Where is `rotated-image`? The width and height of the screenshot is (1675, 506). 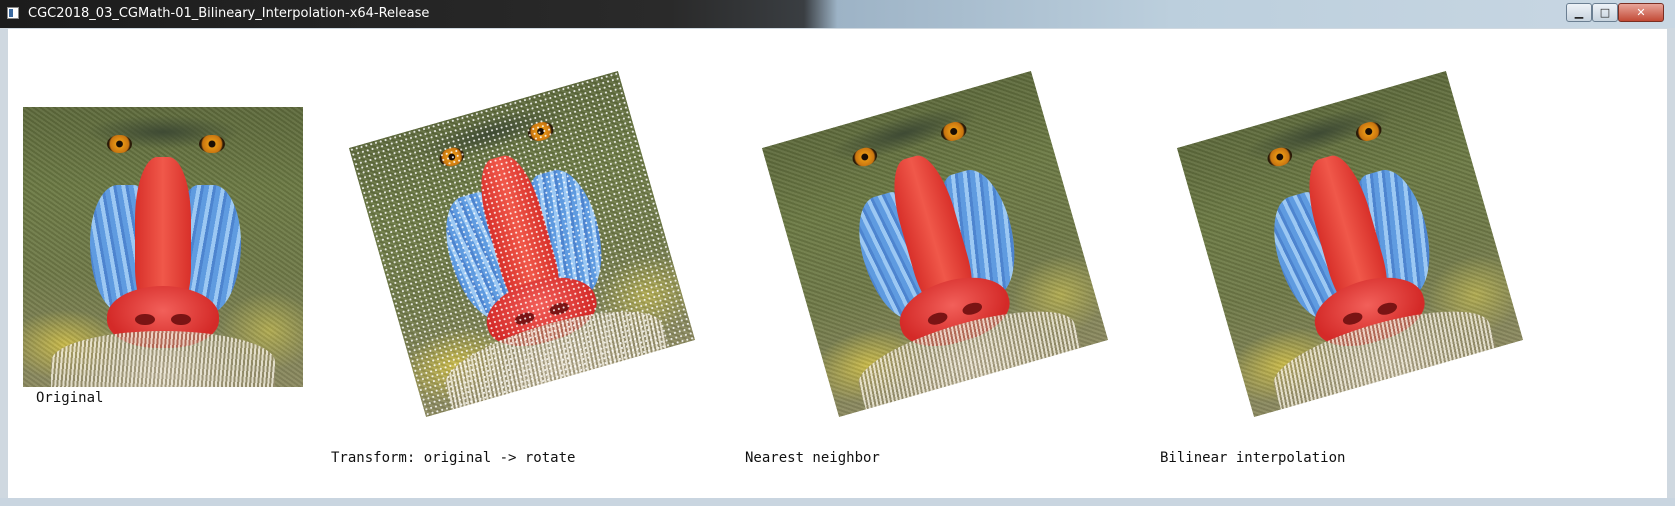 rotated-image is located at coordinates (522, 244).